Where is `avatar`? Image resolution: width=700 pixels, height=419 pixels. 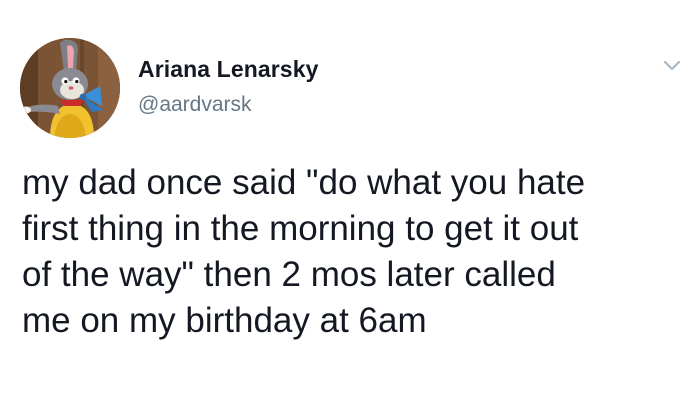
avatar is located at coordinates (70, 88).